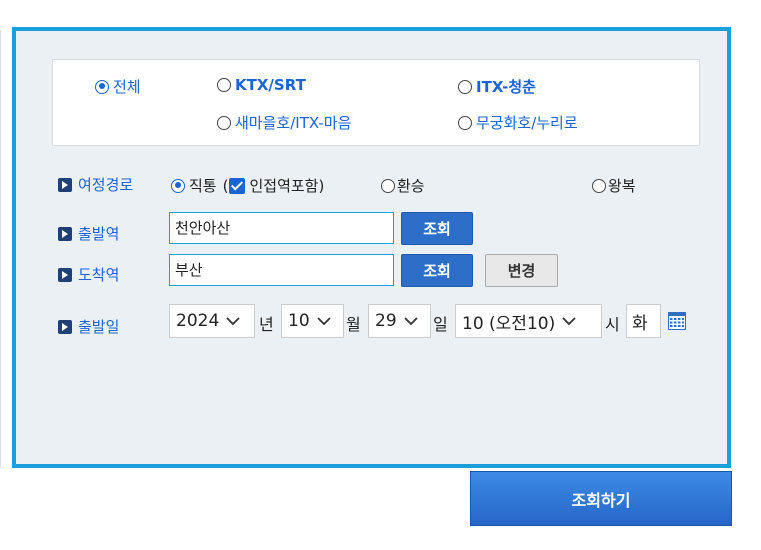  Describe the element at coordinates (437, 228) in the screenshot. I see `departure-search-button: 조회` at that location.